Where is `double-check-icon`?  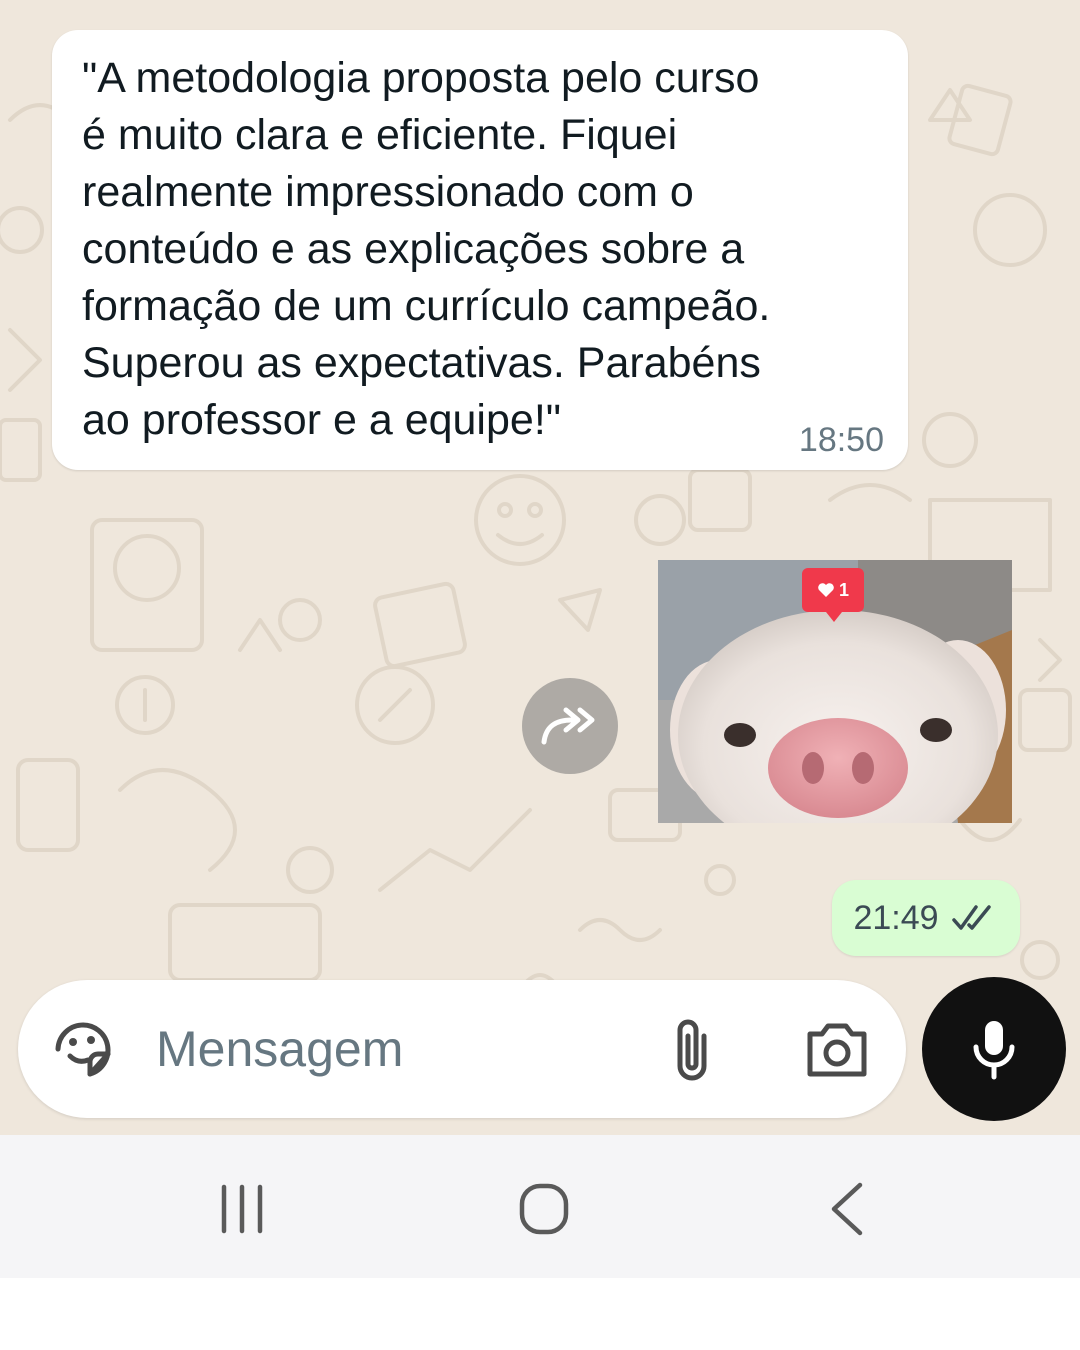
double-check-icon is located at coordinates (971, 917).